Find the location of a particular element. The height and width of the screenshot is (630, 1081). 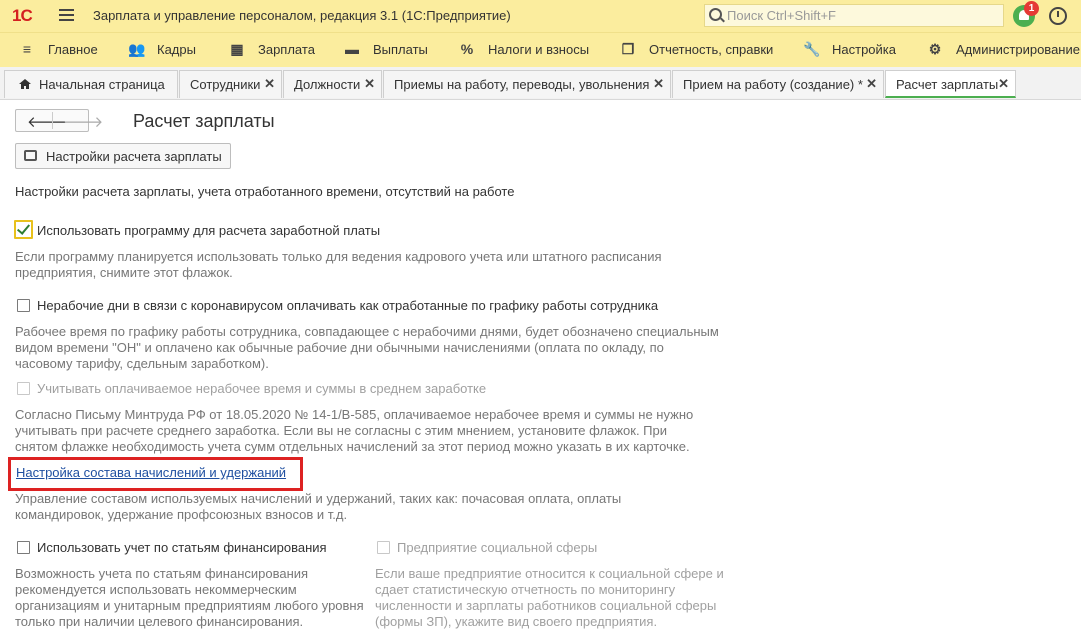

section-label: Зарплата is located at coordinates (286, 49).